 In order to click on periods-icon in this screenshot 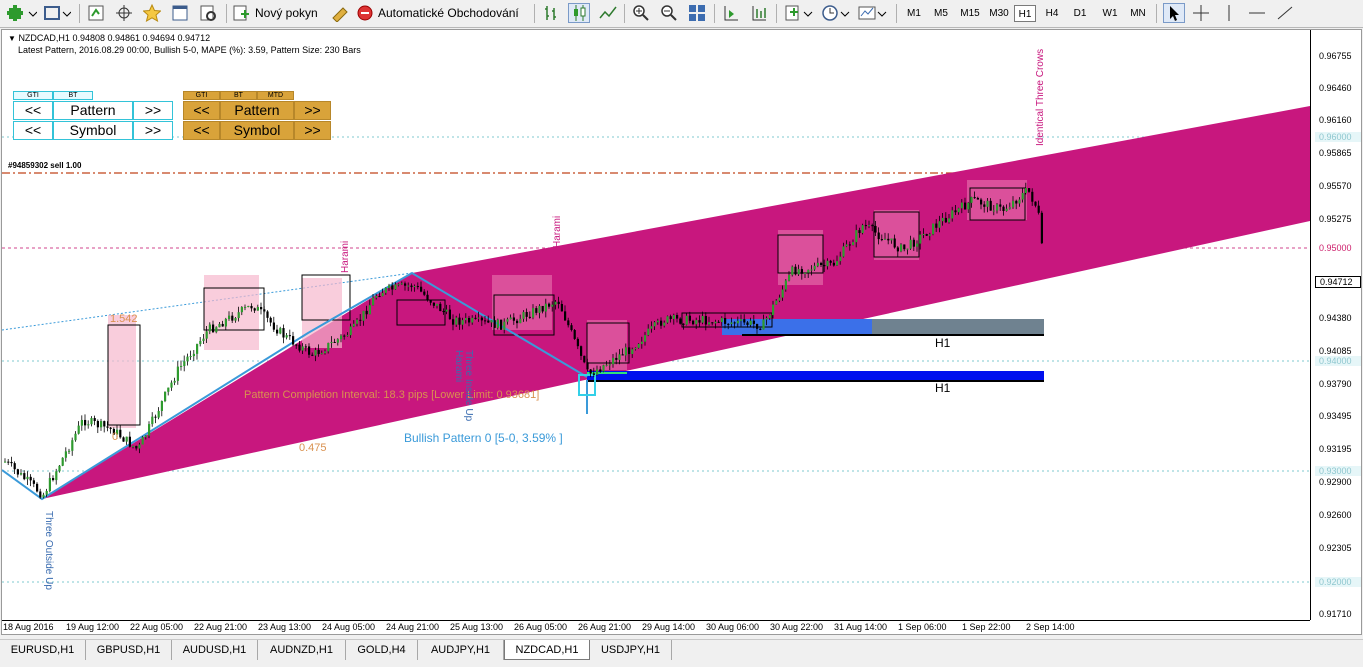, I will do `click(836, 13)`.